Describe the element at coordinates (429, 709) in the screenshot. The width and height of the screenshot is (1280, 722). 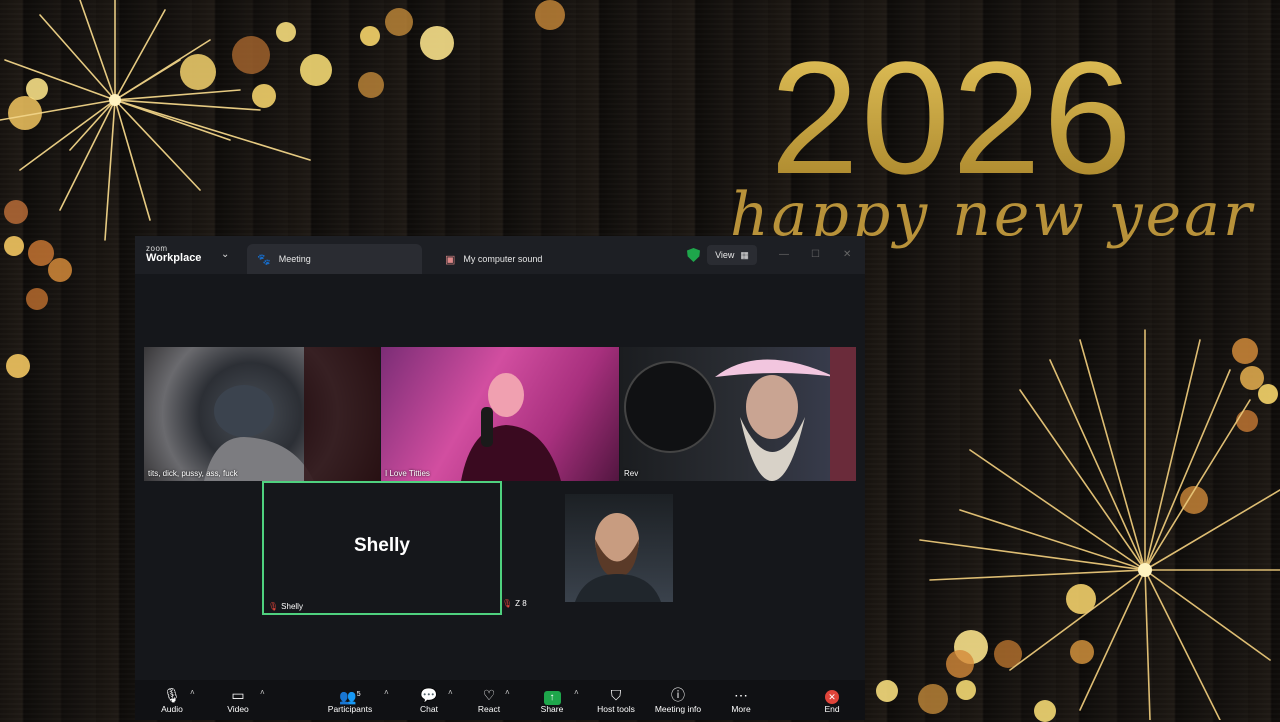
I see `chat-label: Chat` at that location.